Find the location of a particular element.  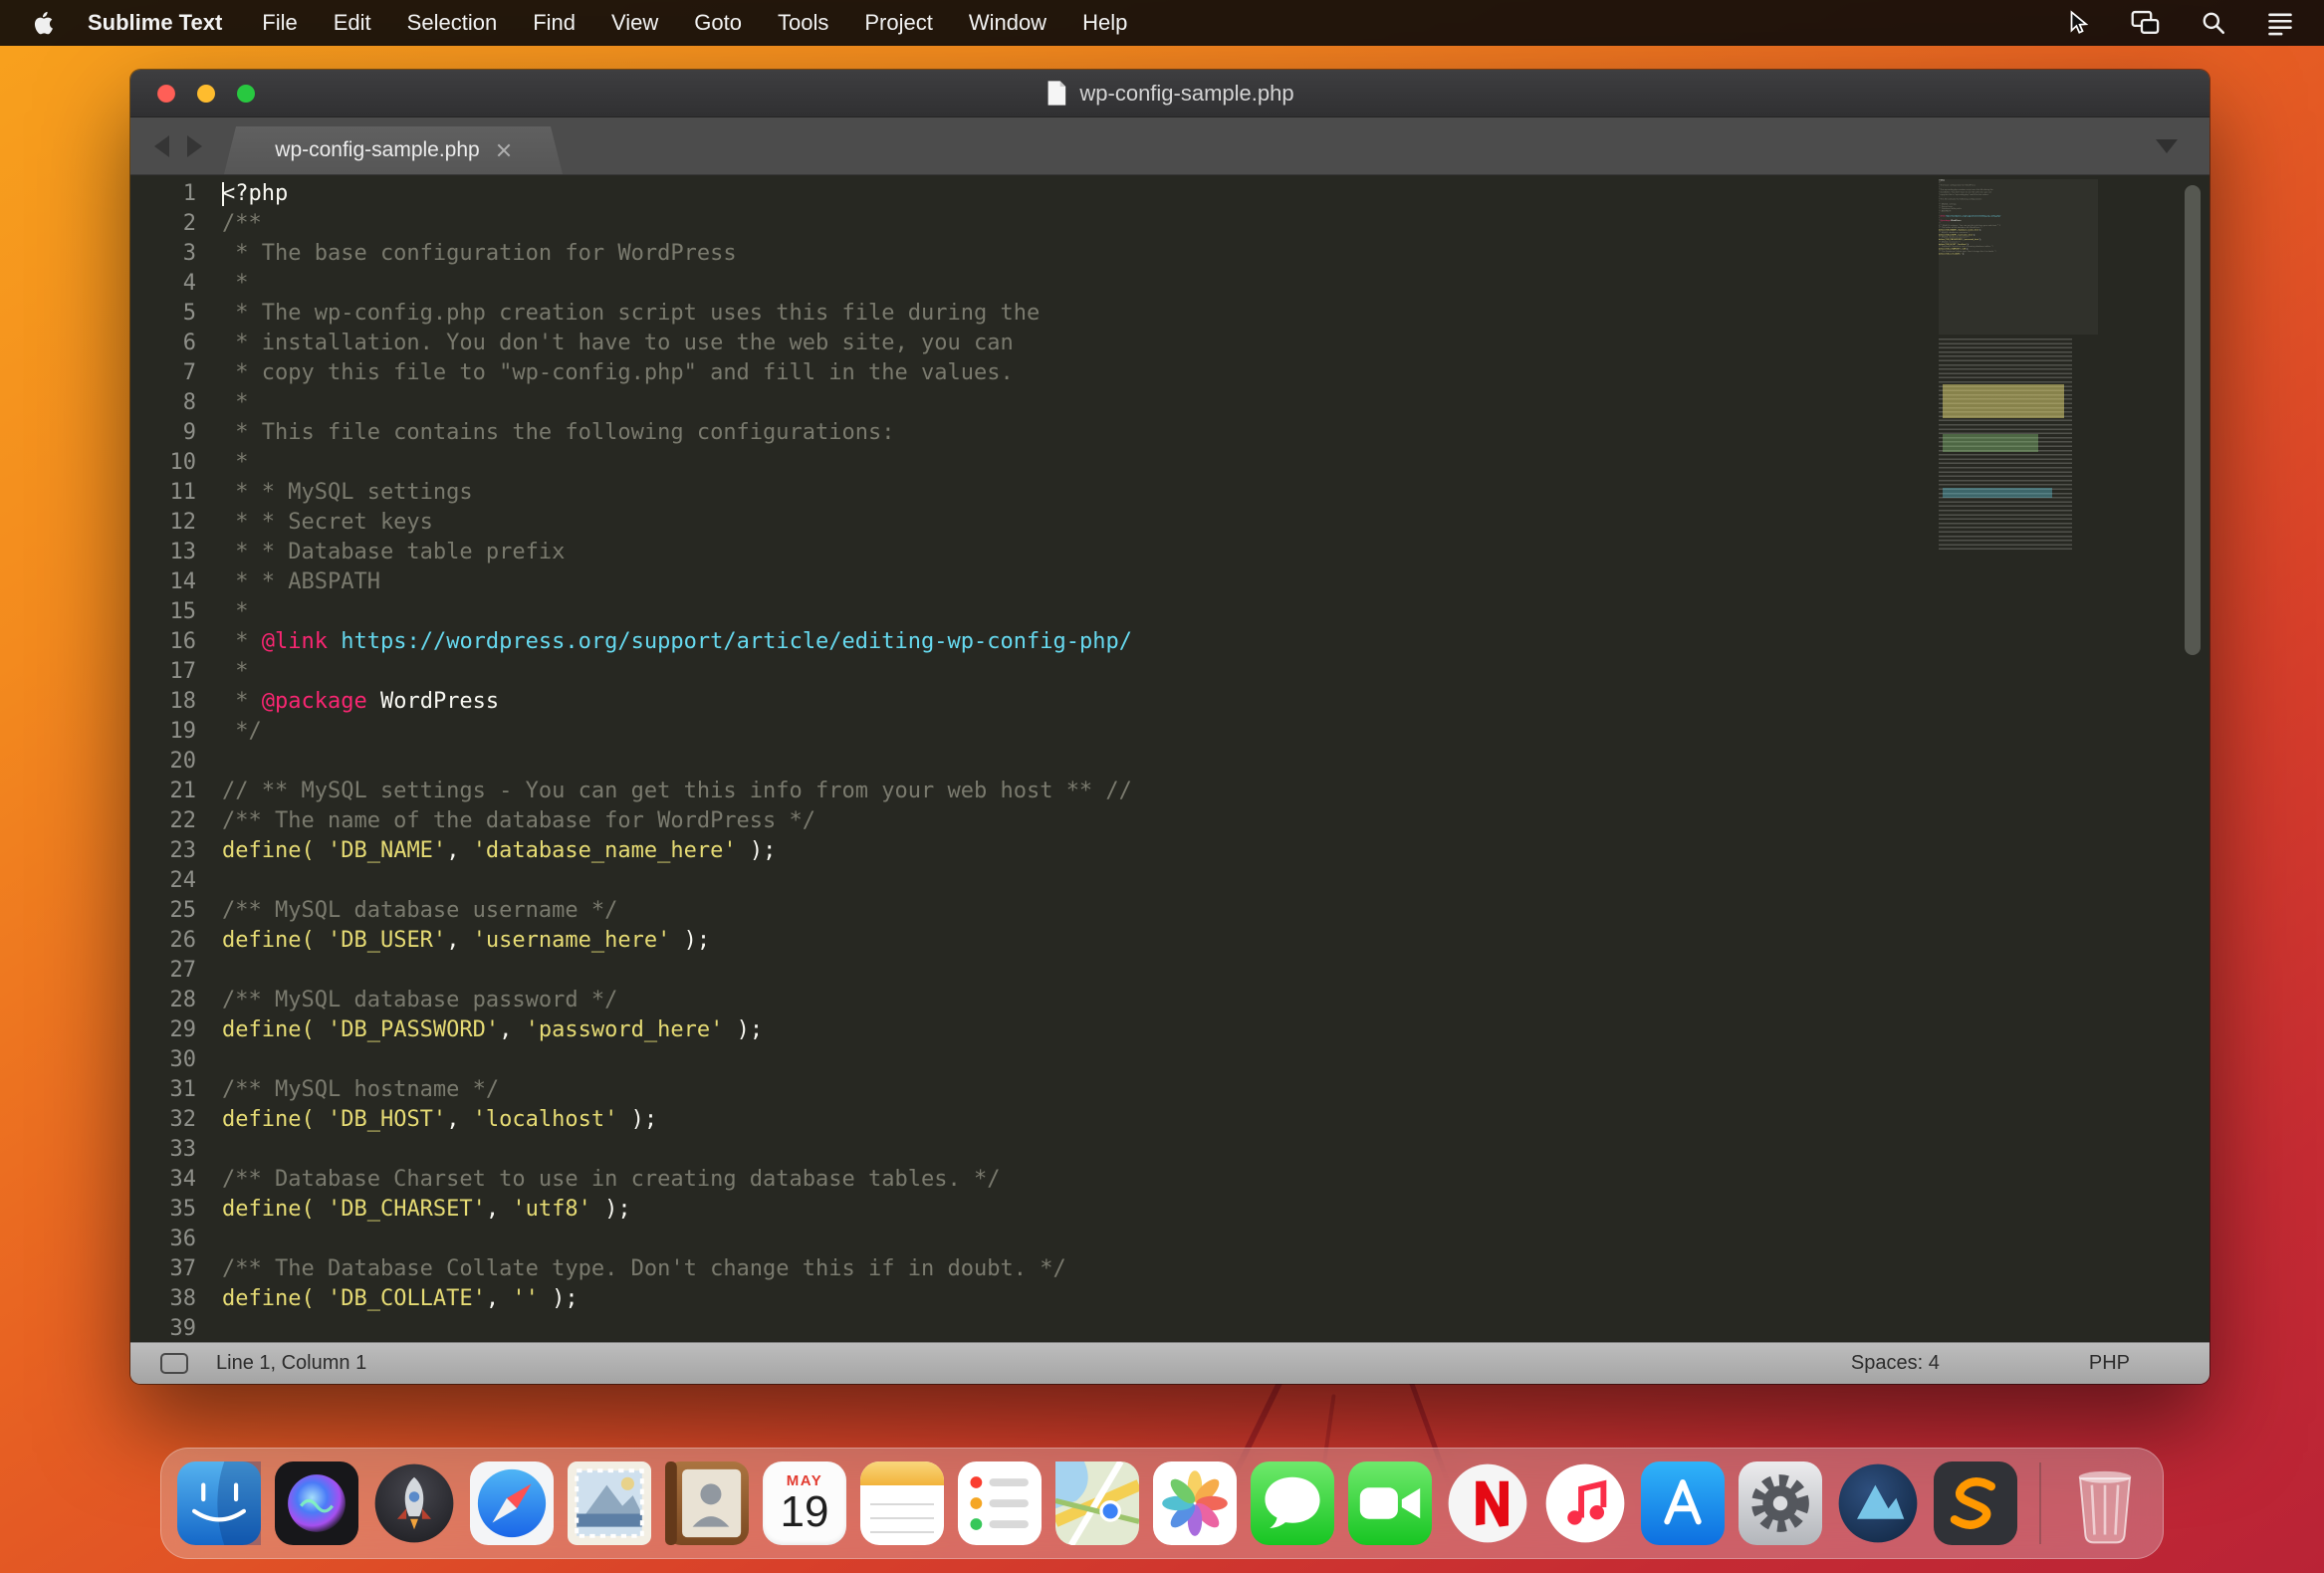

tab-prev-button is located at coordinates (161, 145).